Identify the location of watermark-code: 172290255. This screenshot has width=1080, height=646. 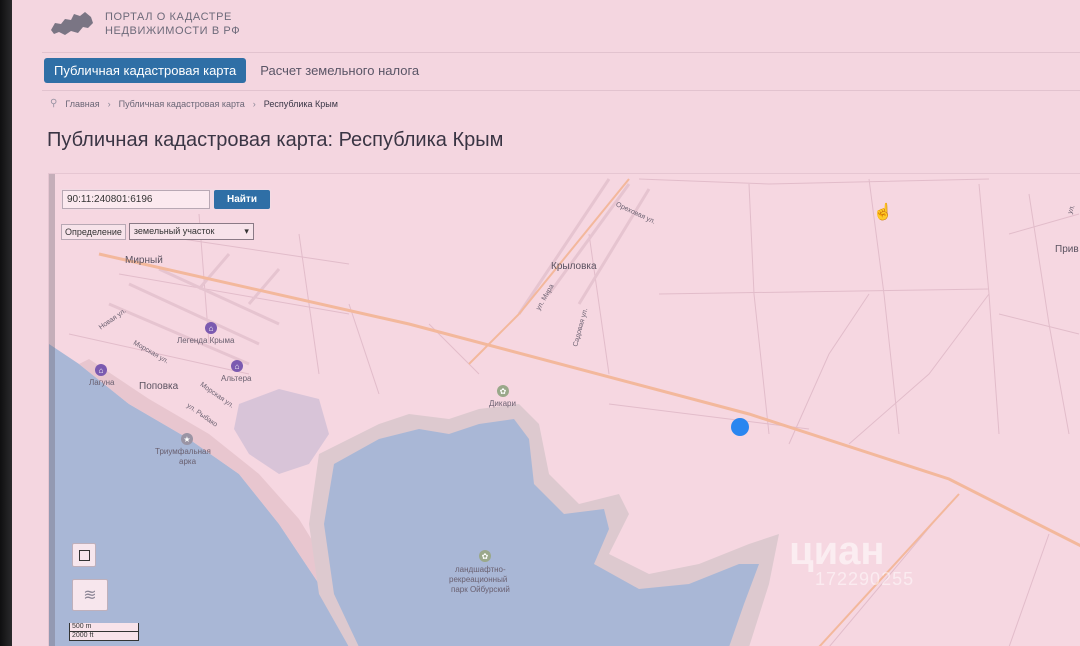
(865, 579).